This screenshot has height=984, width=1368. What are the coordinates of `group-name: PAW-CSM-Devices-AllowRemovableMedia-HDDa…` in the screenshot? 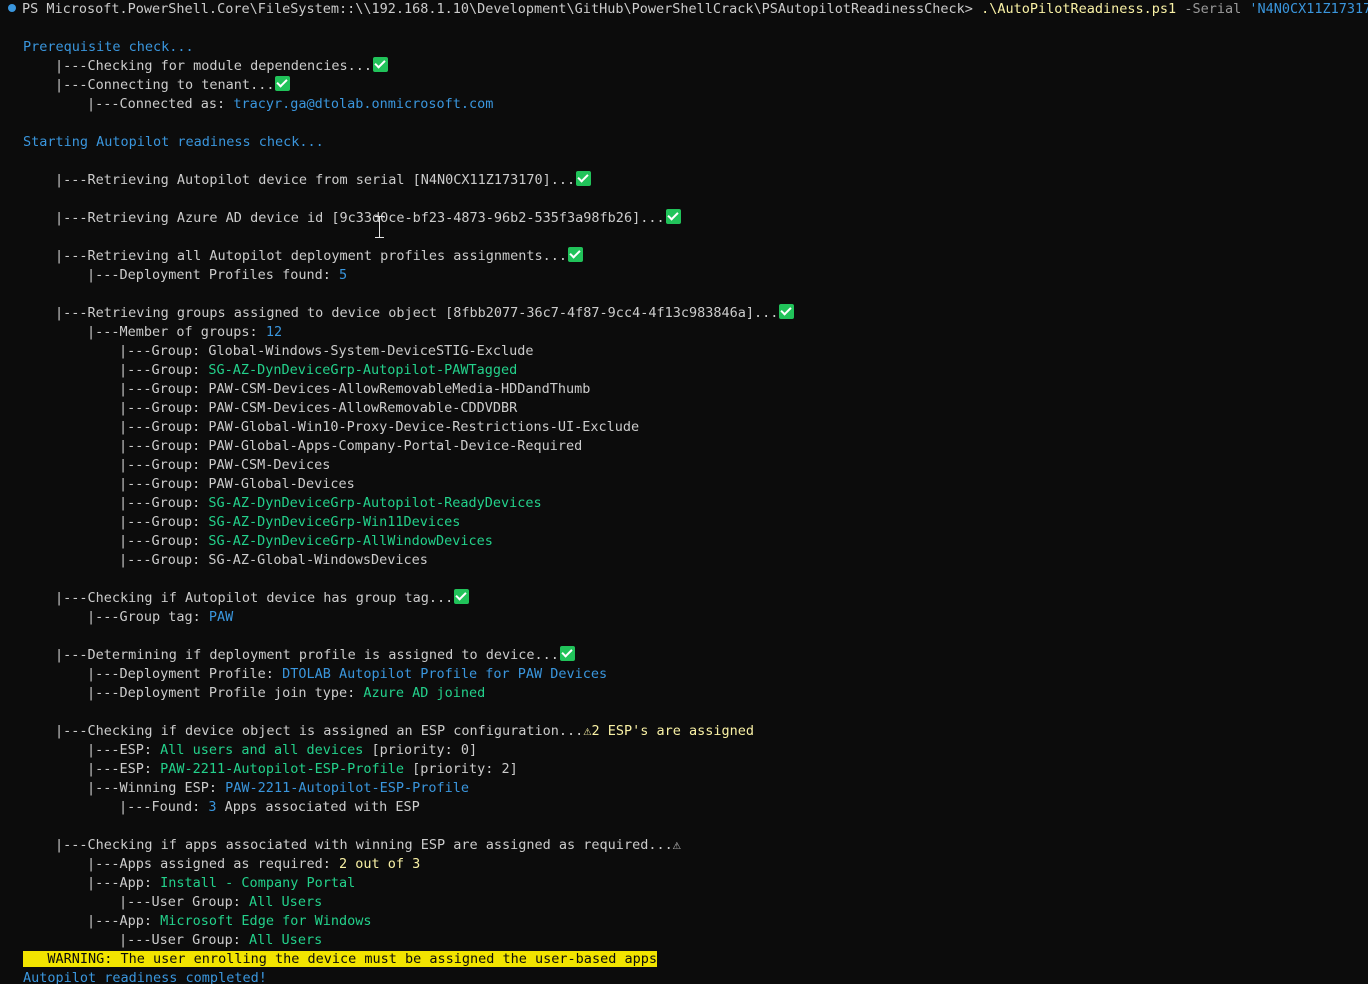 It's located at (399, 389).